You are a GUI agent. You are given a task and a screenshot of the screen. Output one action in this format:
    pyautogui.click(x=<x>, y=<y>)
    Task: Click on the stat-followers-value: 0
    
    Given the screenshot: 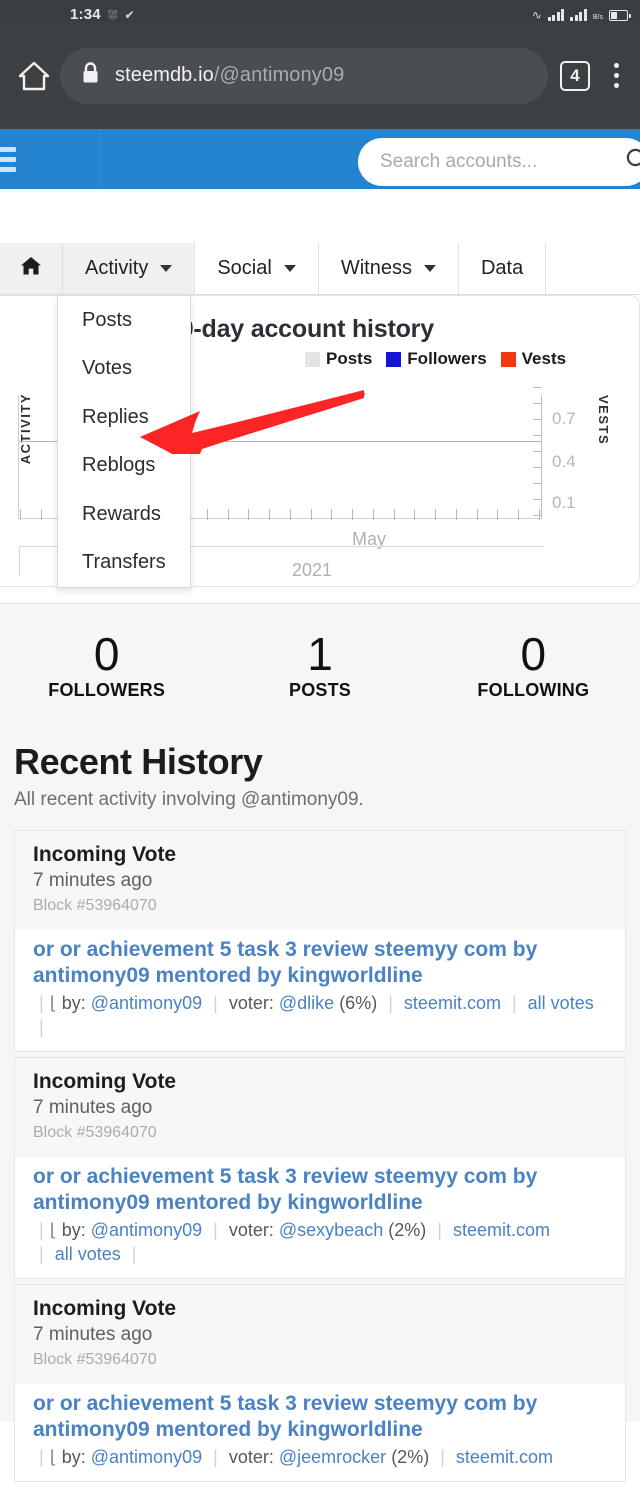 What is the action you would take?
    pyautogui.click(x=106, y=654)
    